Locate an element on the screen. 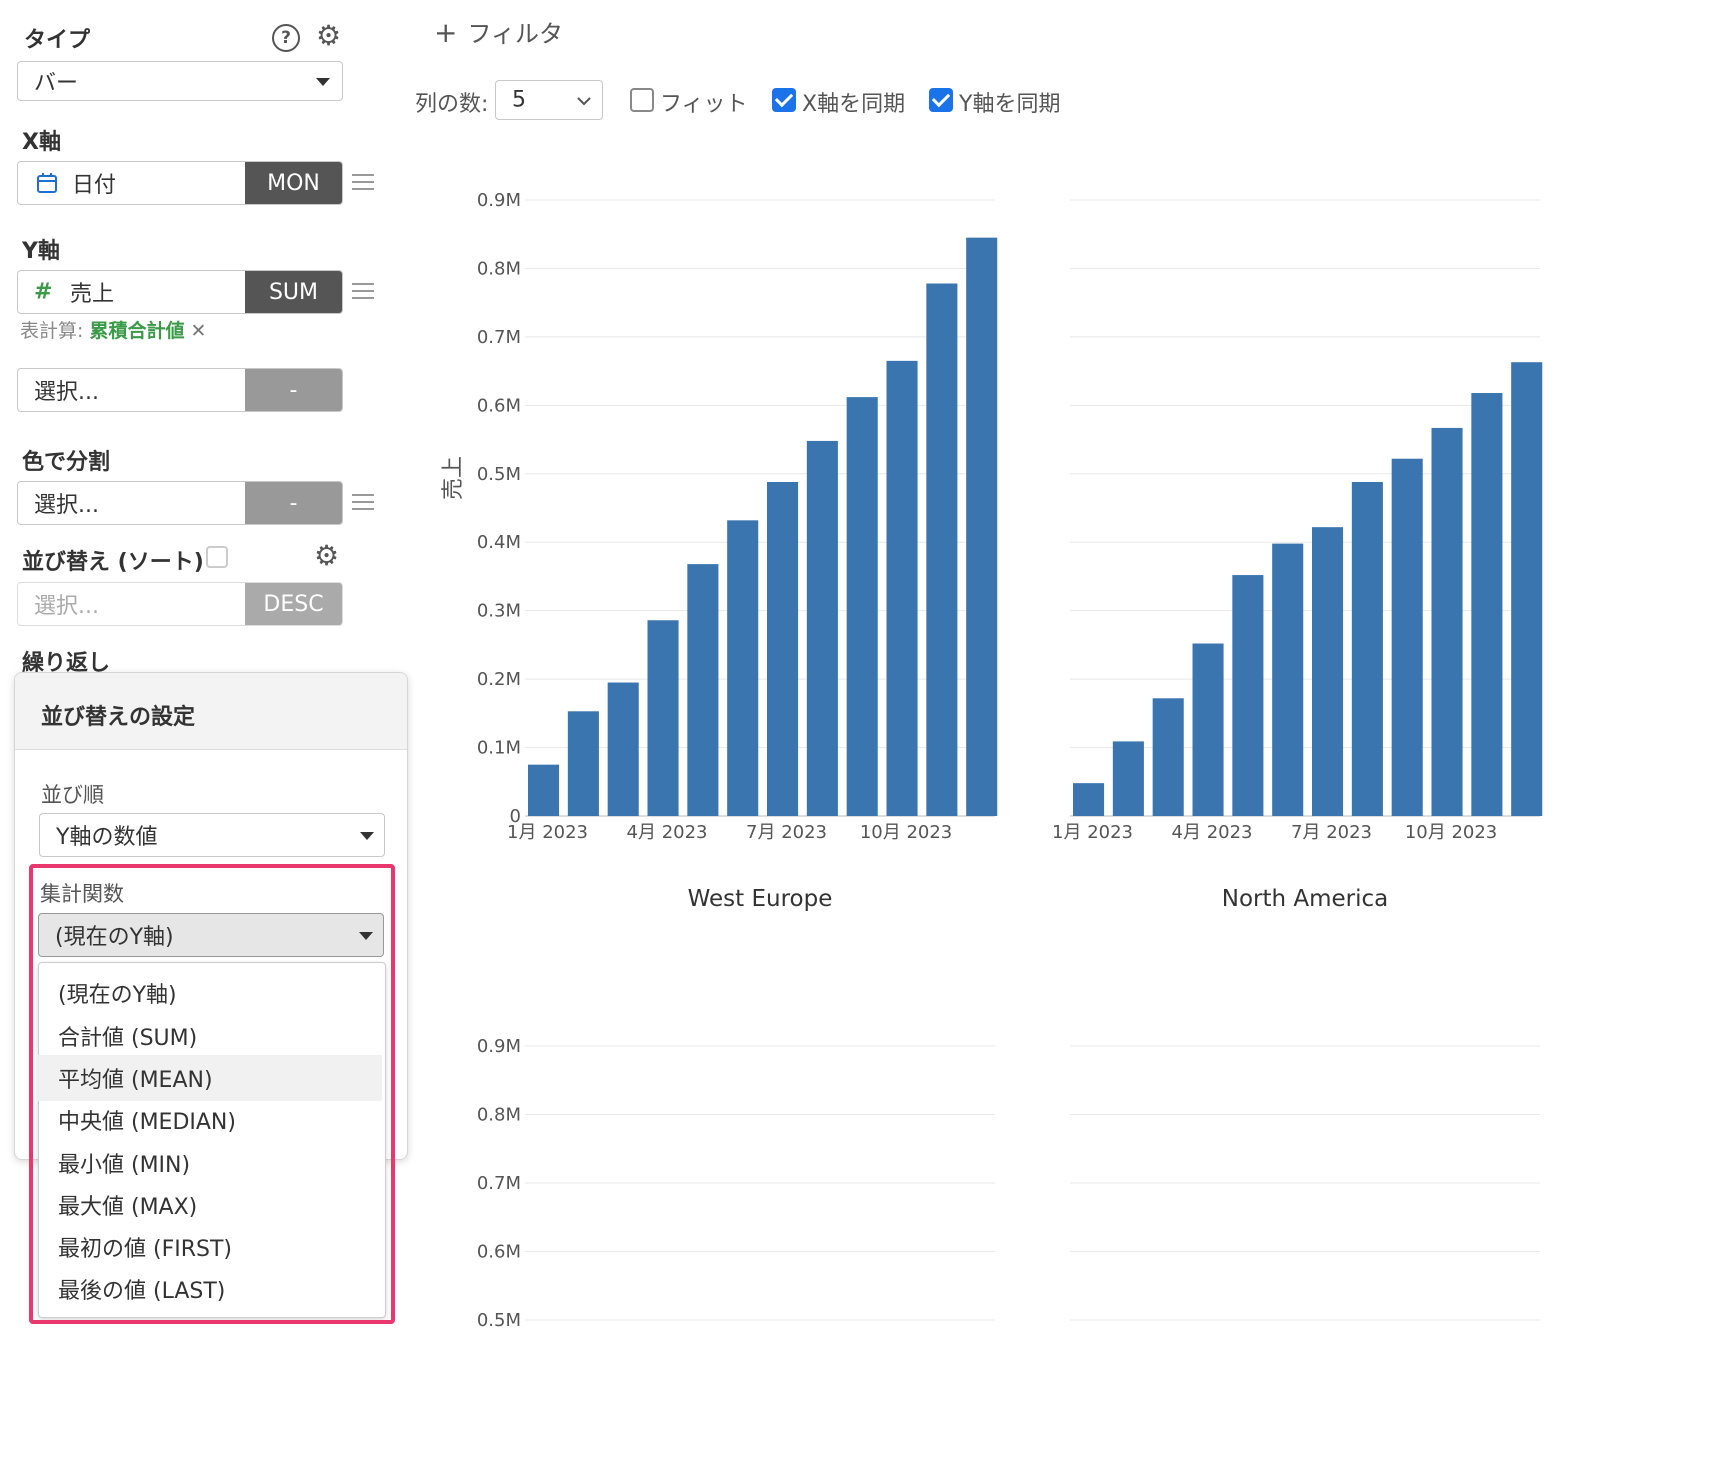  y-tick-label: 0.3M is located at coordinates (499, 611).